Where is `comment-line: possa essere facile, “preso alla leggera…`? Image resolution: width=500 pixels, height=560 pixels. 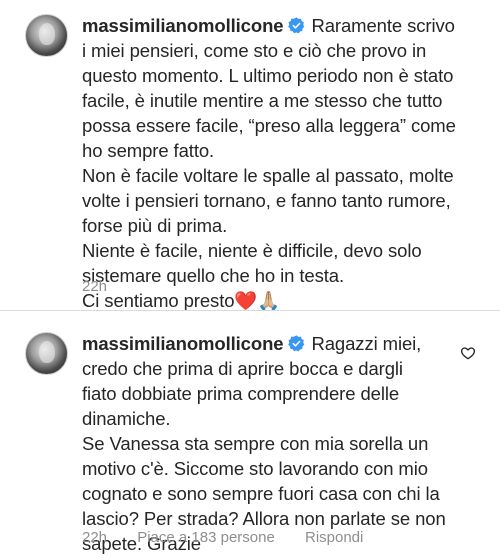 comment-line: possa essere facile, “preso alla leggera… is located at coordinates (269, 125).